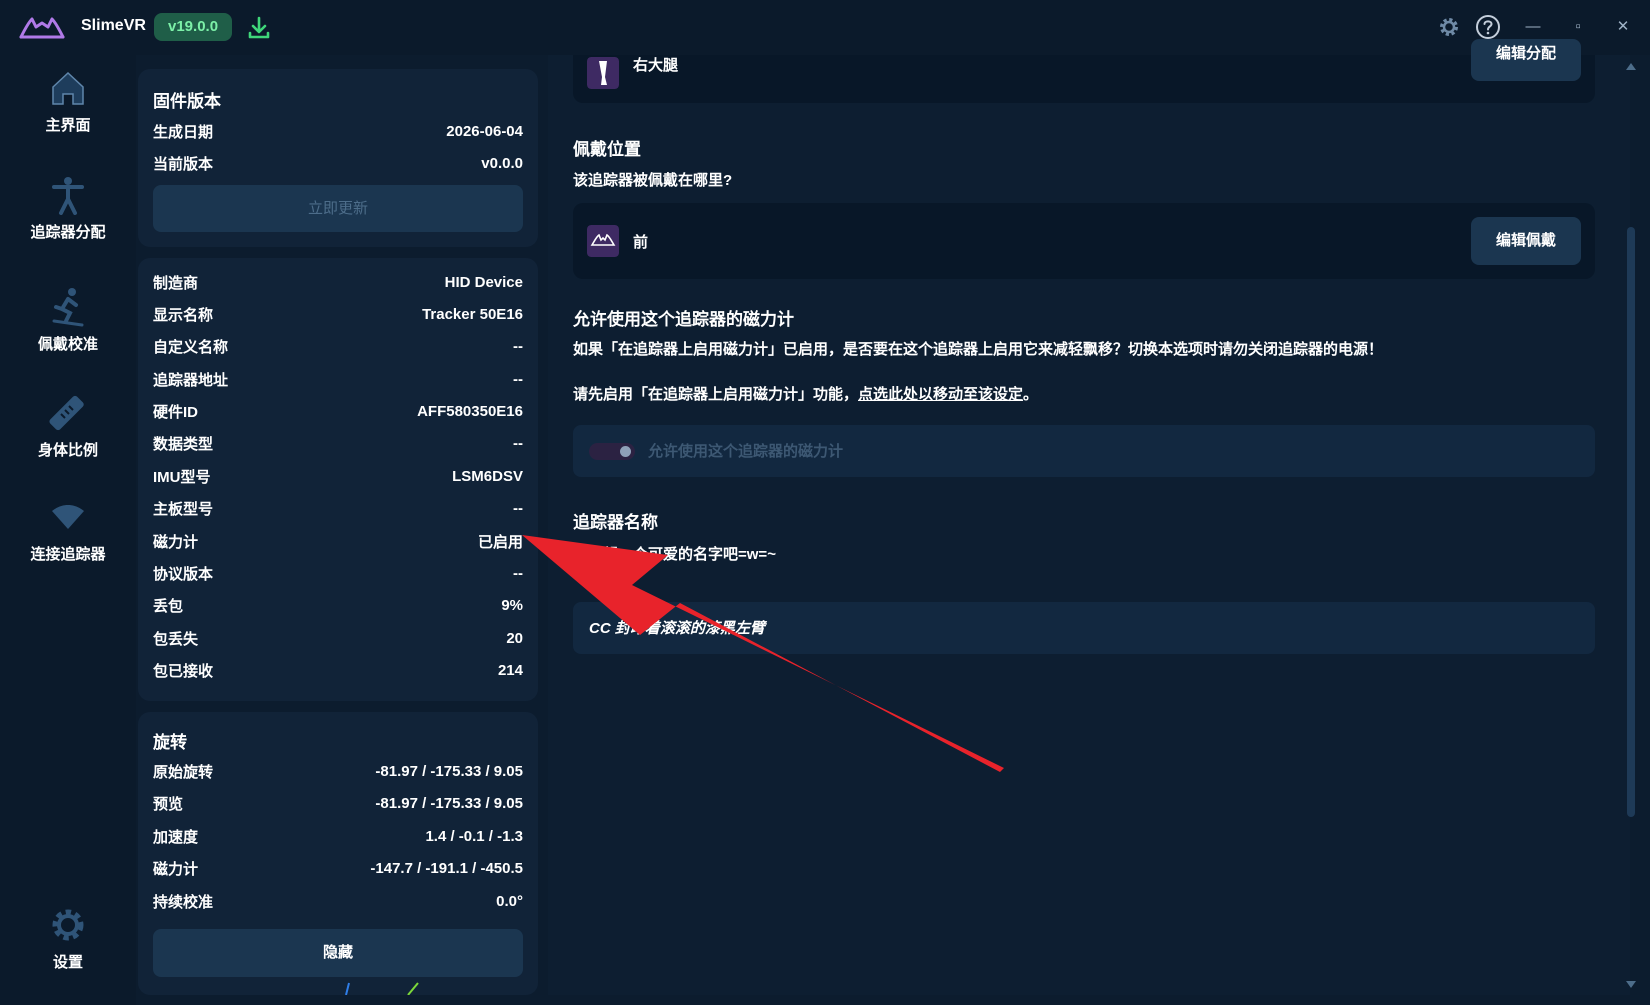 The height and width of the screenshot is (1005, 1650). What do you see at coordinates (113, 25) in the screenshot?
I see `app-name: SlimeVR` at bounding box center [113, 25].